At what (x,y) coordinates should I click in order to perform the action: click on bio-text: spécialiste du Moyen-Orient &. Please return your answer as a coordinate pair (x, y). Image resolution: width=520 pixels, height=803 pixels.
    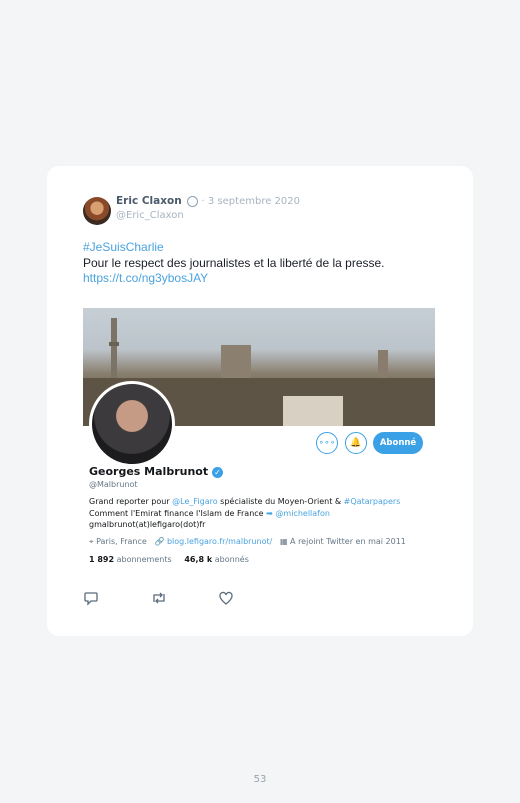
    Looking at the image, I should click on (280, 501).